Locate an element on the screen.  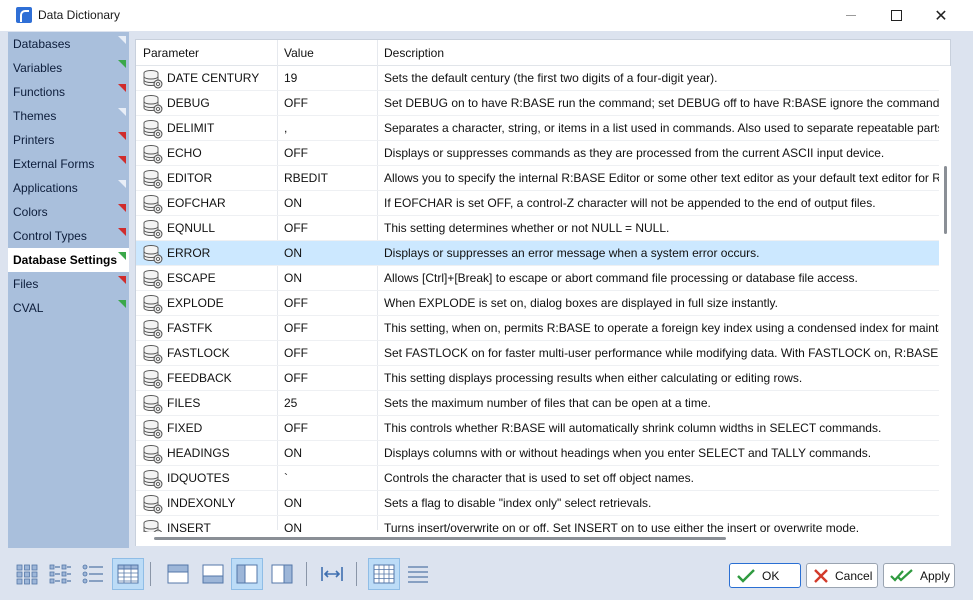
close-button: ✕ is located at coordinates (941, 15).